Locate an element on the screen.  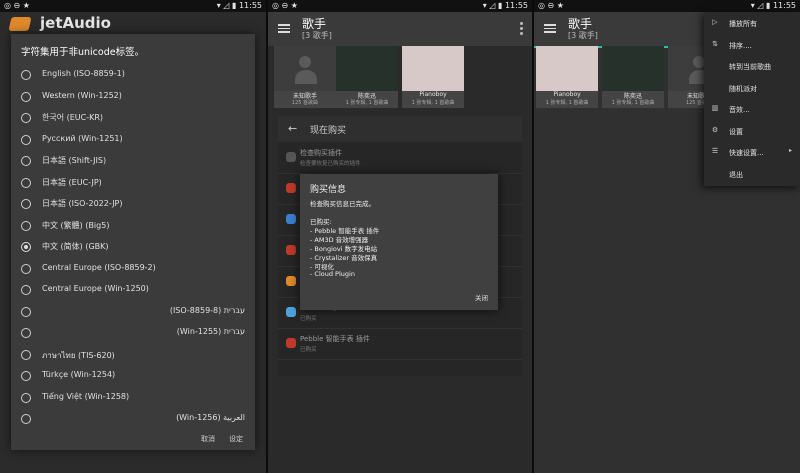
page-subtitle: [3 歌手] is located at coordinates (317, 35).